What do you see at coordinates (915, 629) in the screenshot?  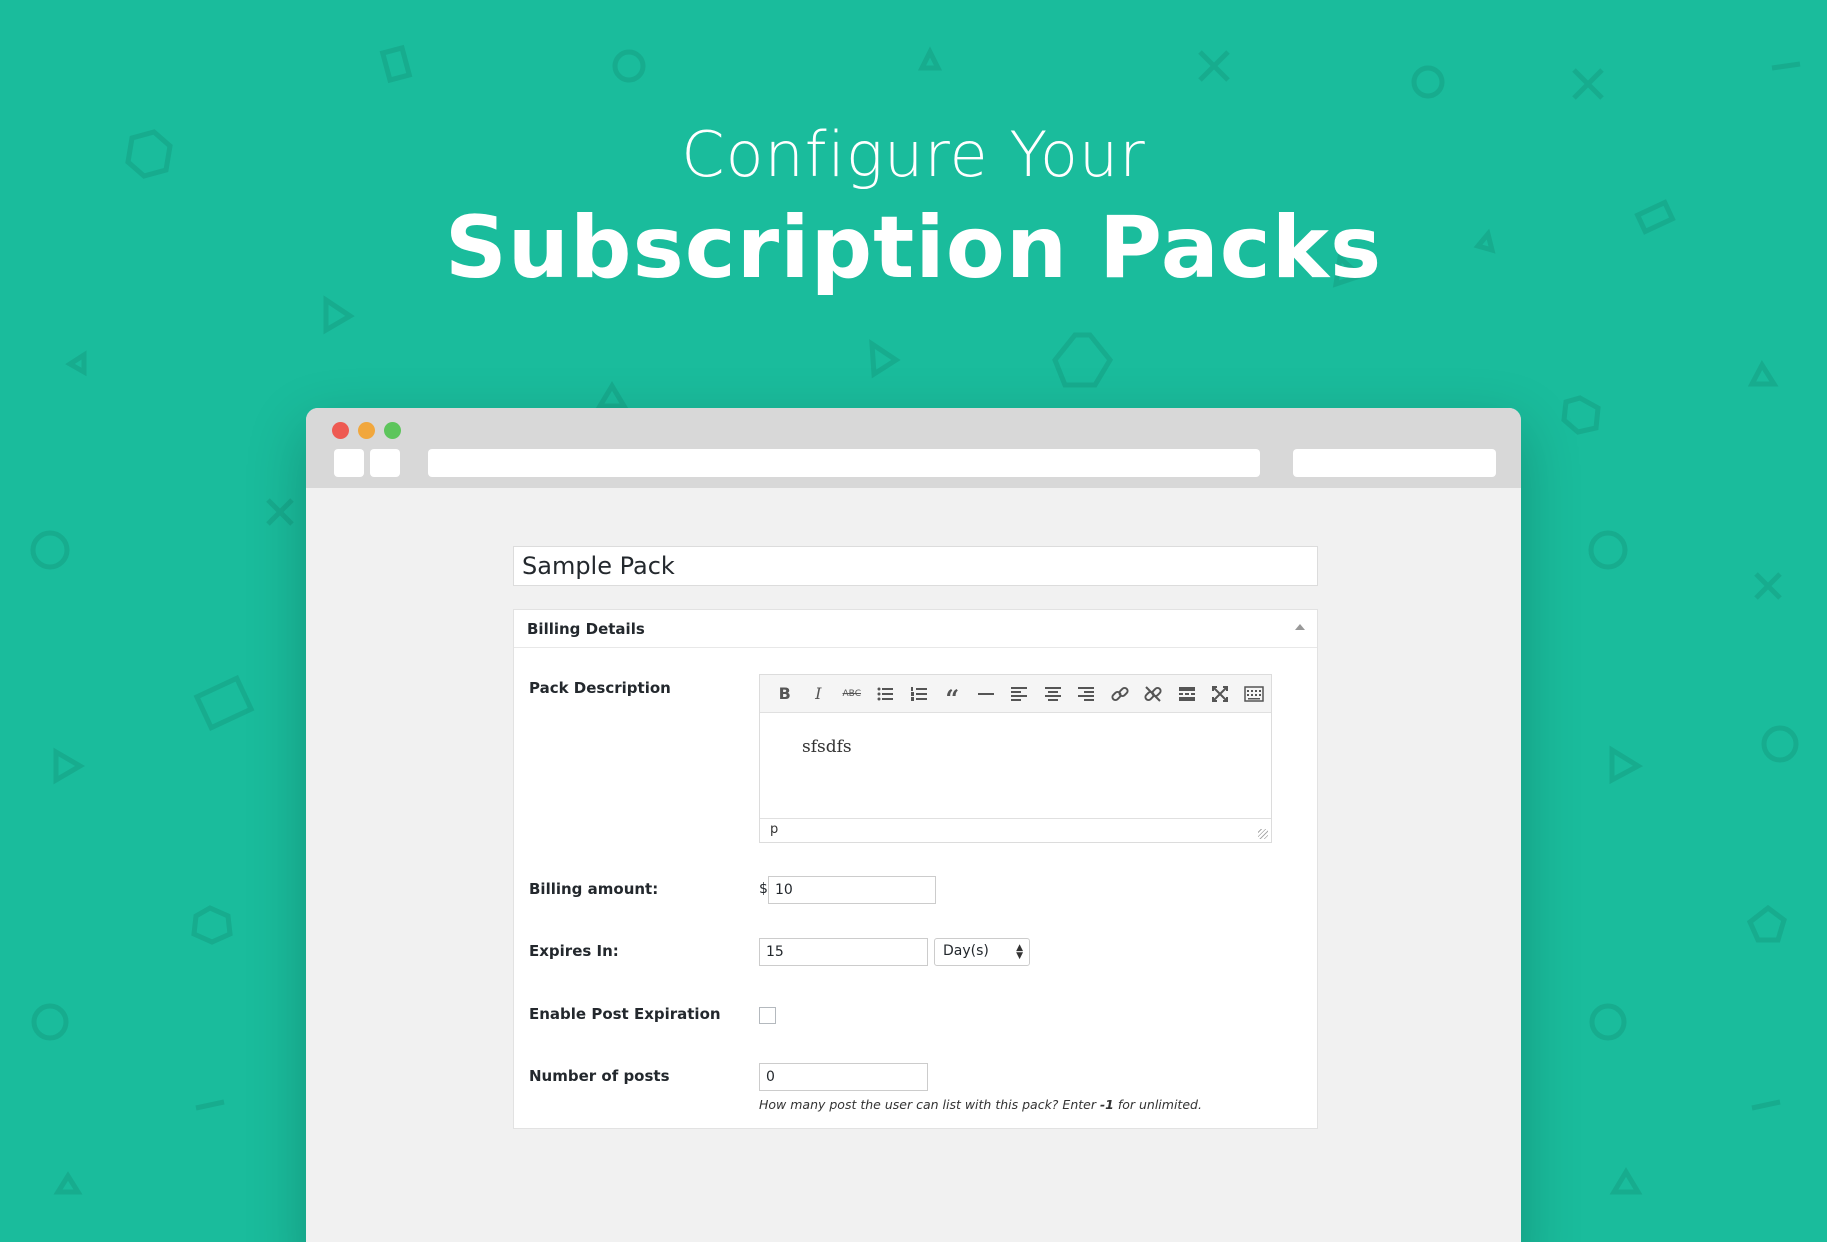 I see `panel-header: Billing Details` at bounding box center [915, 629].